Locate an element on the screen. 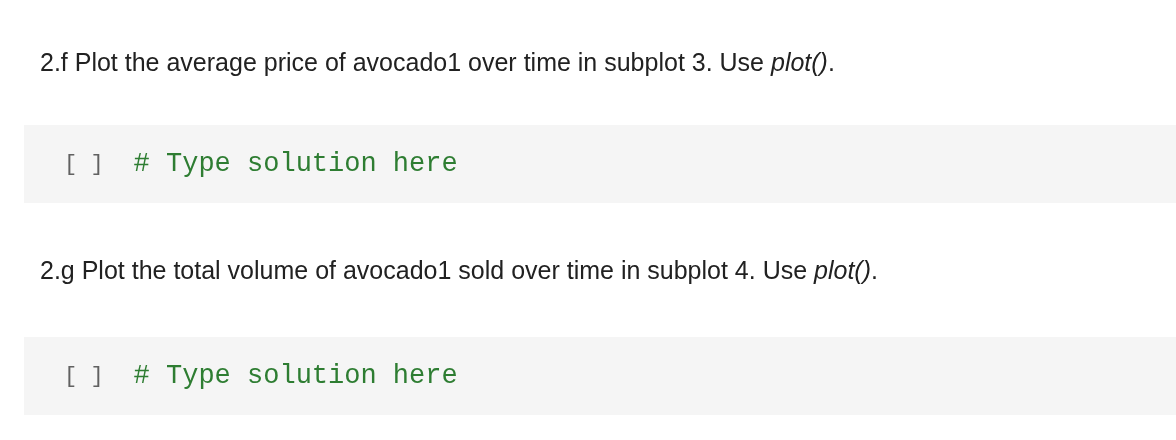  markdown-text: 2.f Plot the average price of avocado1 over time in subplot 3. Use plot(). is located at coordinates (437, 62).